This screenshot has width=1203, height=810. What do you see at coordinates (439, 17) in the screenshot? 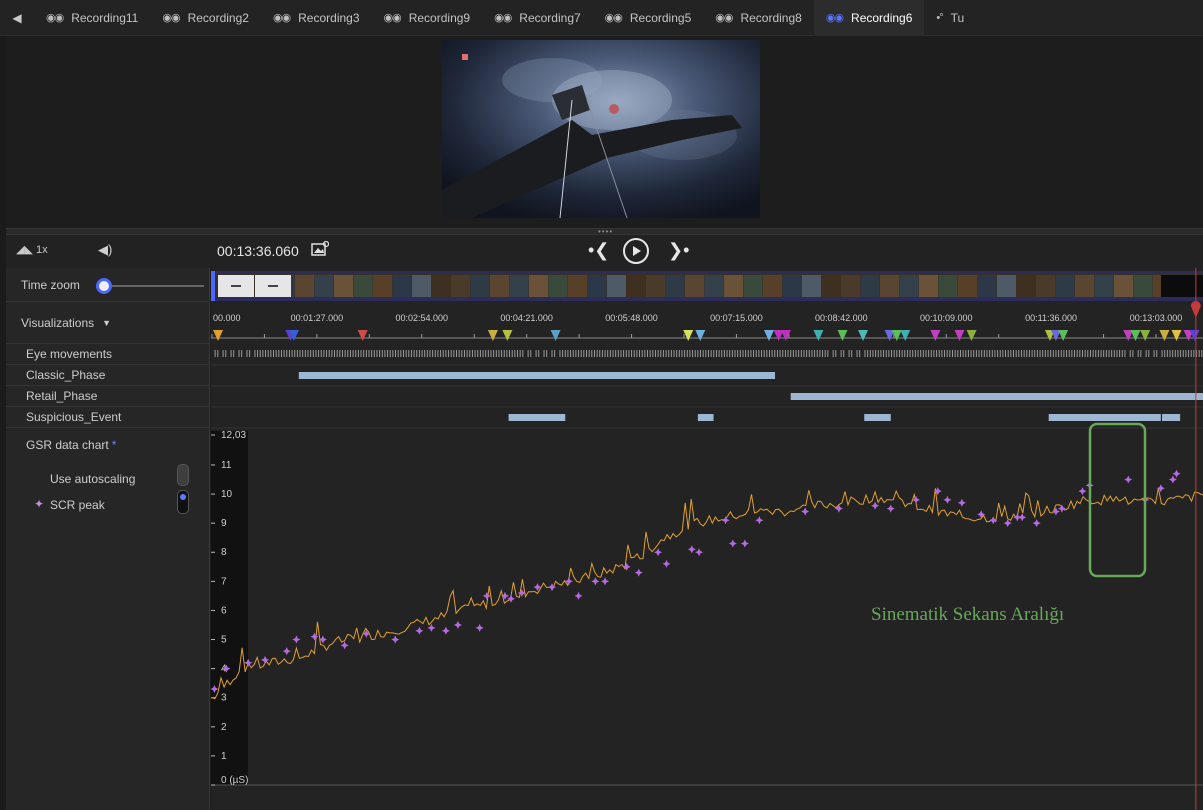
I see `tab-label: Recording9` at bounding box center [439, 17].